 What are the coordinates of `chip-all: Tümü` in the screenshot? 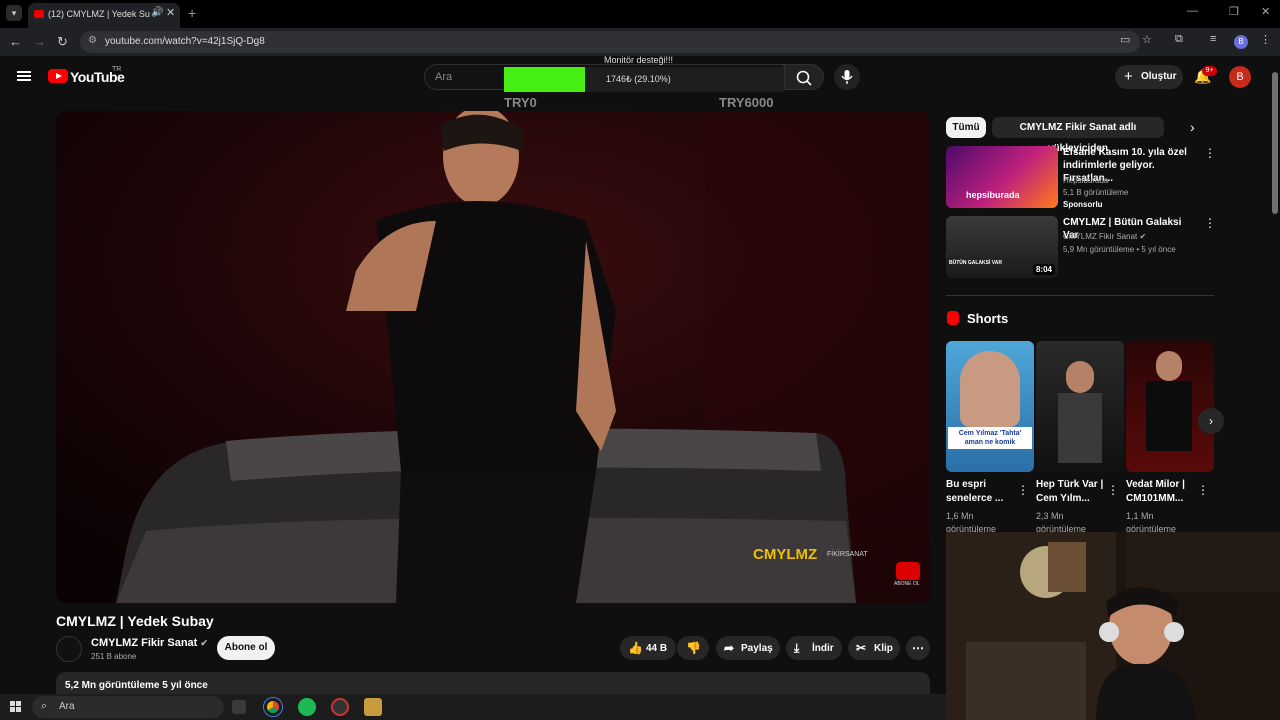 It's located at (966, 127).